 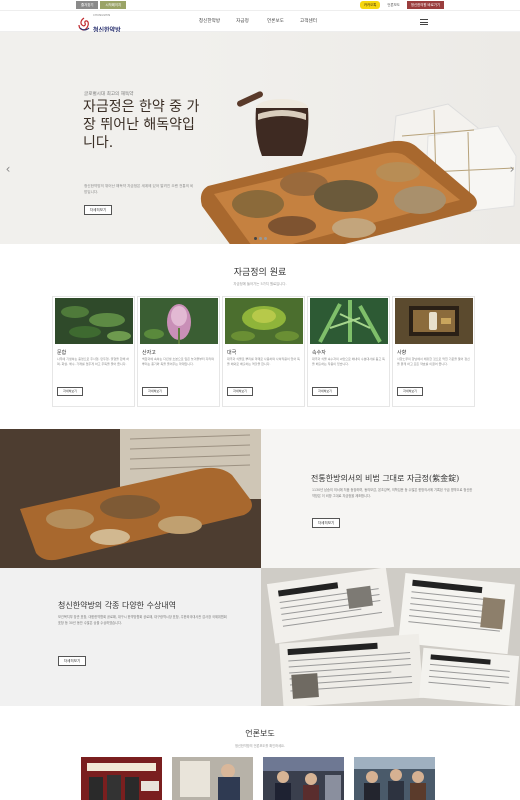 I want to click on site-header: CHUNGSHIN 청신한약방 청신한약방 자금정 언론보도 고객센터, so click(x=260, y=22).